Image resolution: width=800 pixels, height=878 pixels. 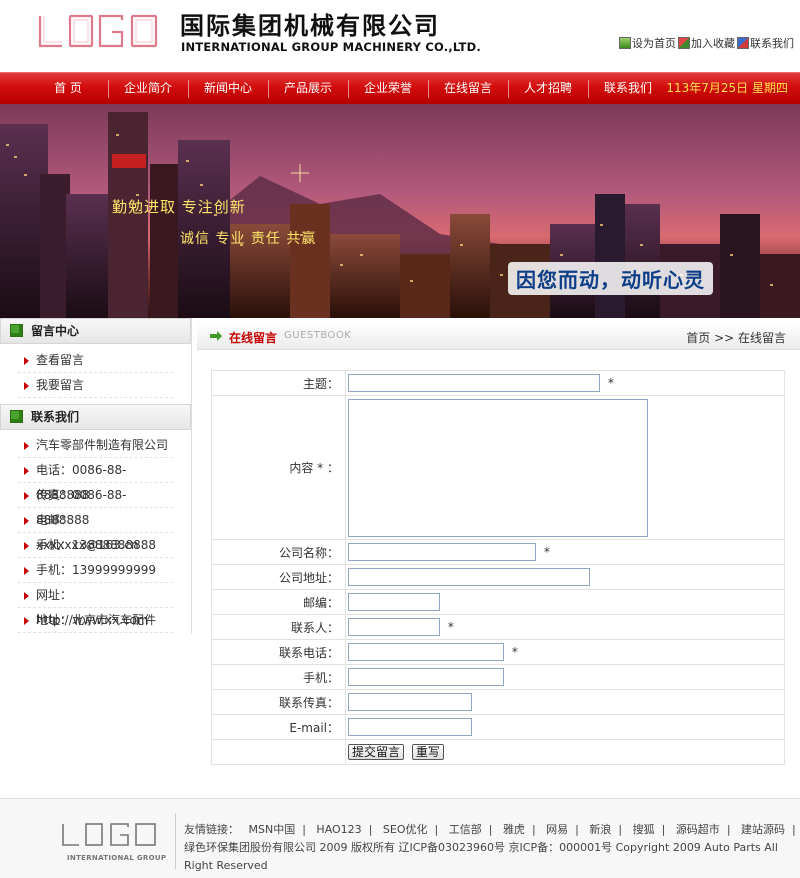 What do you see at coordinates (95, 505) in the screenshot?
I see `contact-fax: 传真：0086-88-8888888` at bounding box center [95, 505].